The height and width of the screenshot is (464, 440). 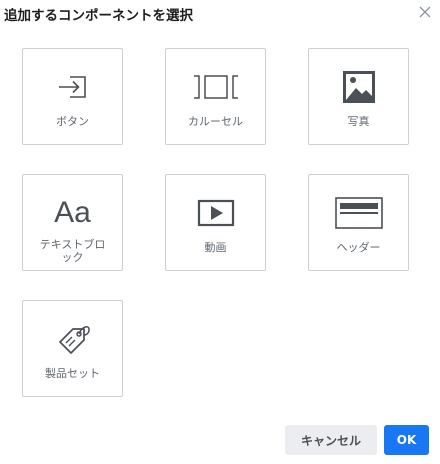 I want to click on component-tile-video: 動画, so click(x=215, y=222).